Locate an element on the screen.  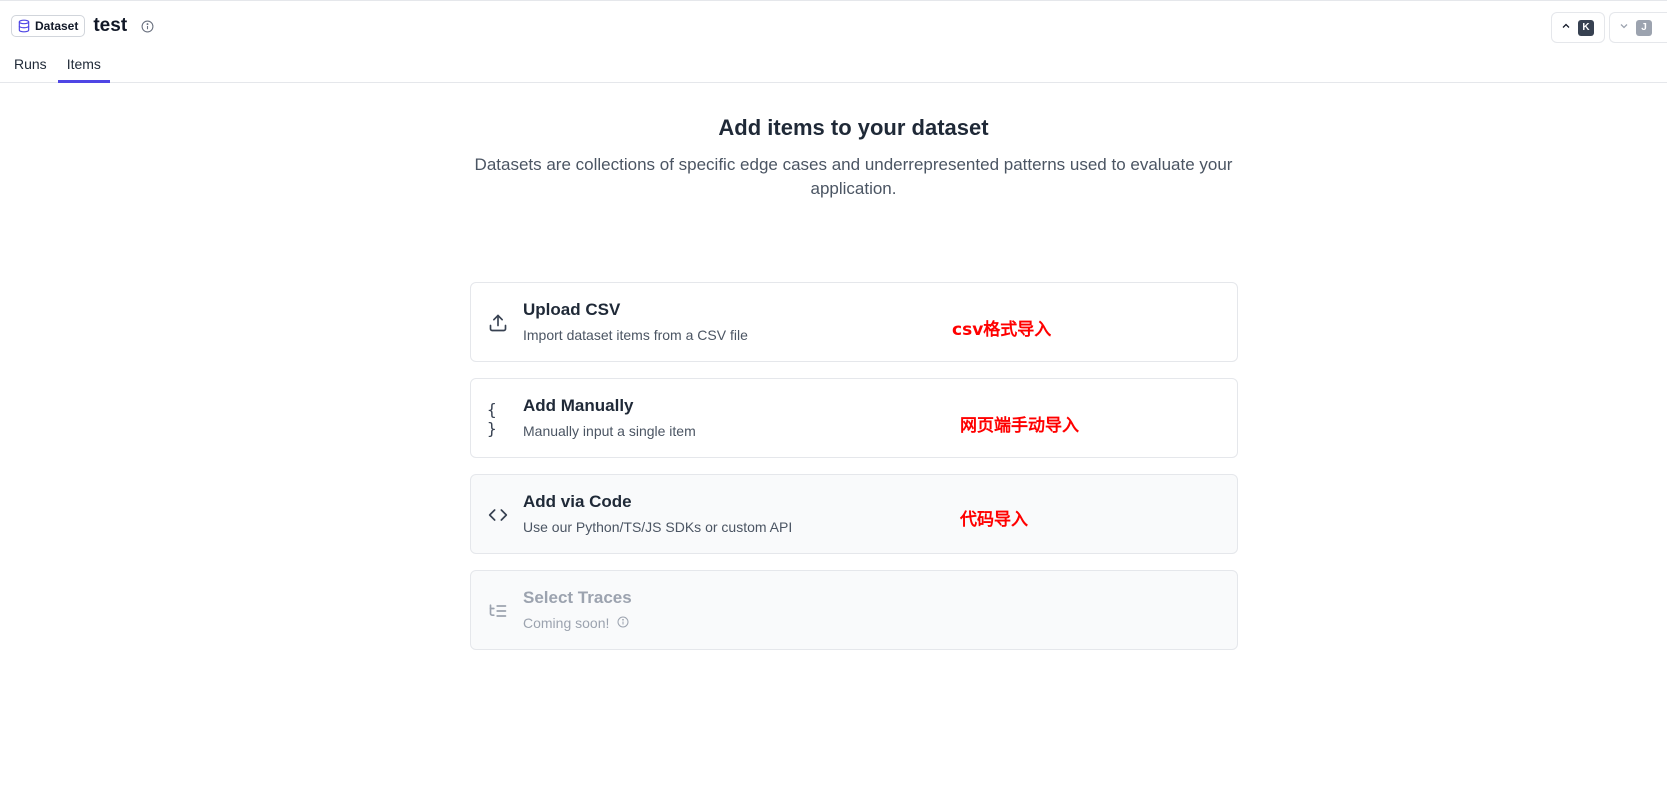
tab-items: Items is located at coordinates (84, 67).